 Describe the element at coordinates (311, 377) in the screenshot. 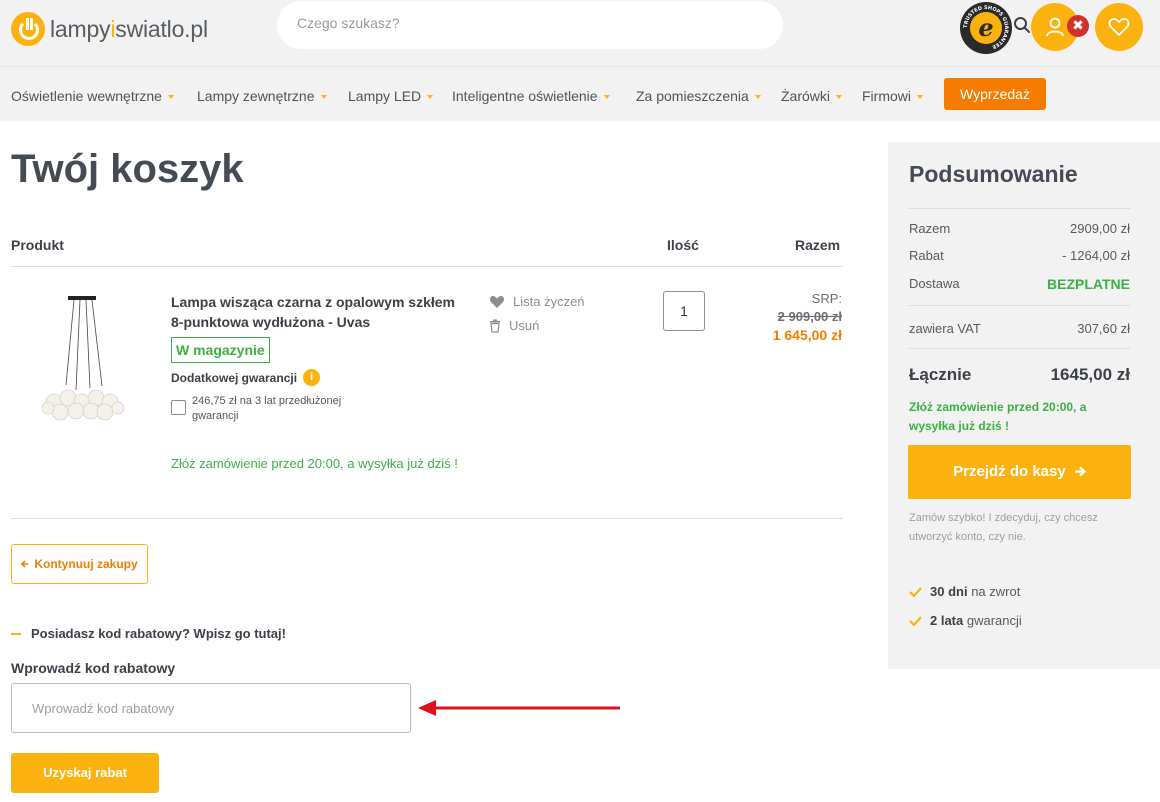

I see `info-icon: i` at that location.